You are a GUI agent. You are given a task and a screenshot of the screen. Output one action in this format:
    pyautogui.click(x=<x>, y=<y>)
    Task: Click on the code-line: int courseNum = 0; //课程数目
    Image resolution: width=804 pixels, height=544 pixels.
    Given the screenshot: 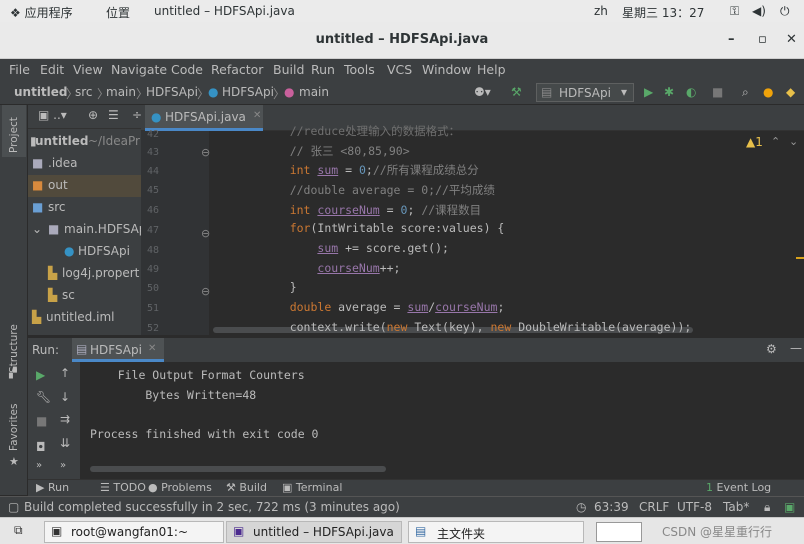 What is the action you would take?
    pyautogui.click(x=371, y=210)
    